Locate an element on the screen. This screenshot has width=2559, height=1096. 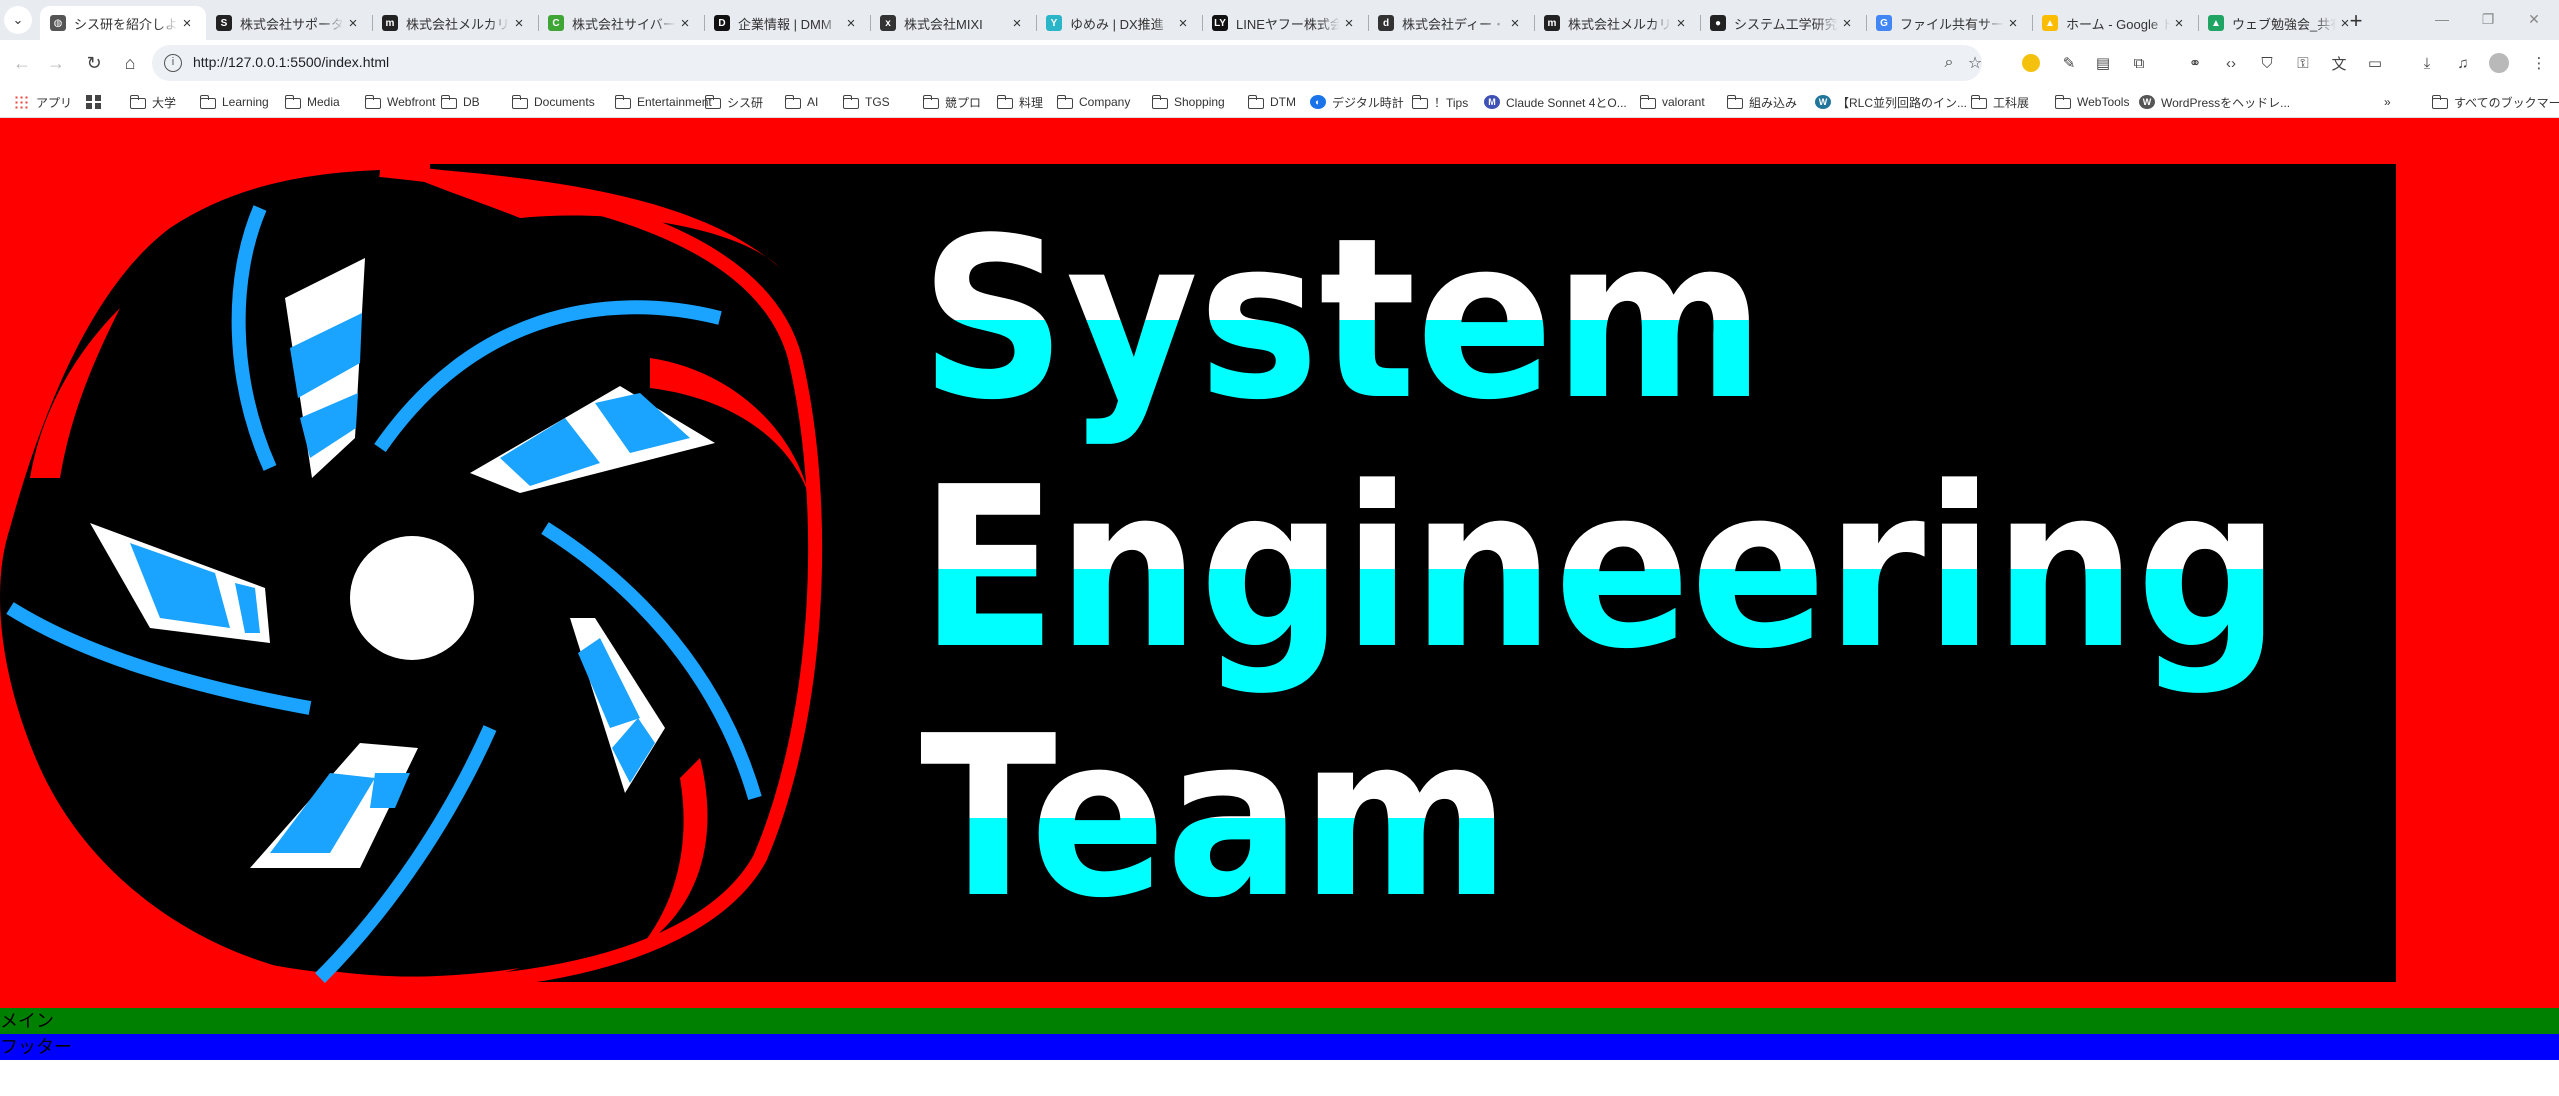
bookmark-item: Webfront is located at coordinates (399, 102).